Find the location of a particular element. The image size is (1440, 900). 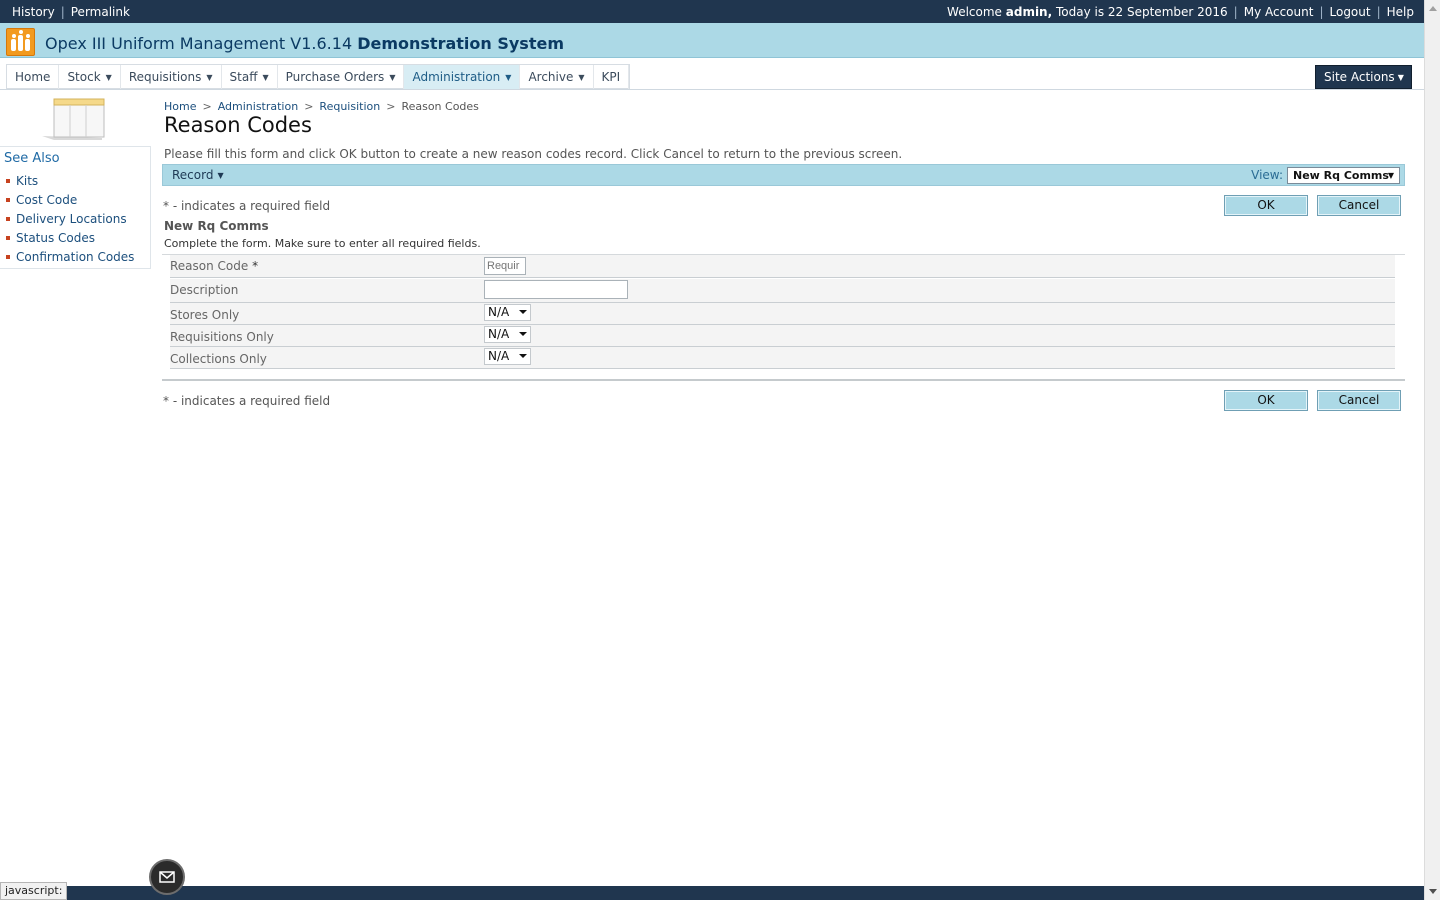

see-also-item-label: Status Codes is located at coordinates (56, 238).